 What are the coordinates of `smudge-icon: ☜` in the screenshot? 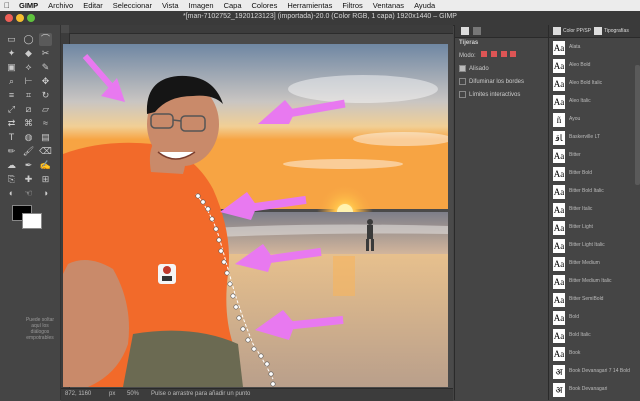 It's located at (28, 193).